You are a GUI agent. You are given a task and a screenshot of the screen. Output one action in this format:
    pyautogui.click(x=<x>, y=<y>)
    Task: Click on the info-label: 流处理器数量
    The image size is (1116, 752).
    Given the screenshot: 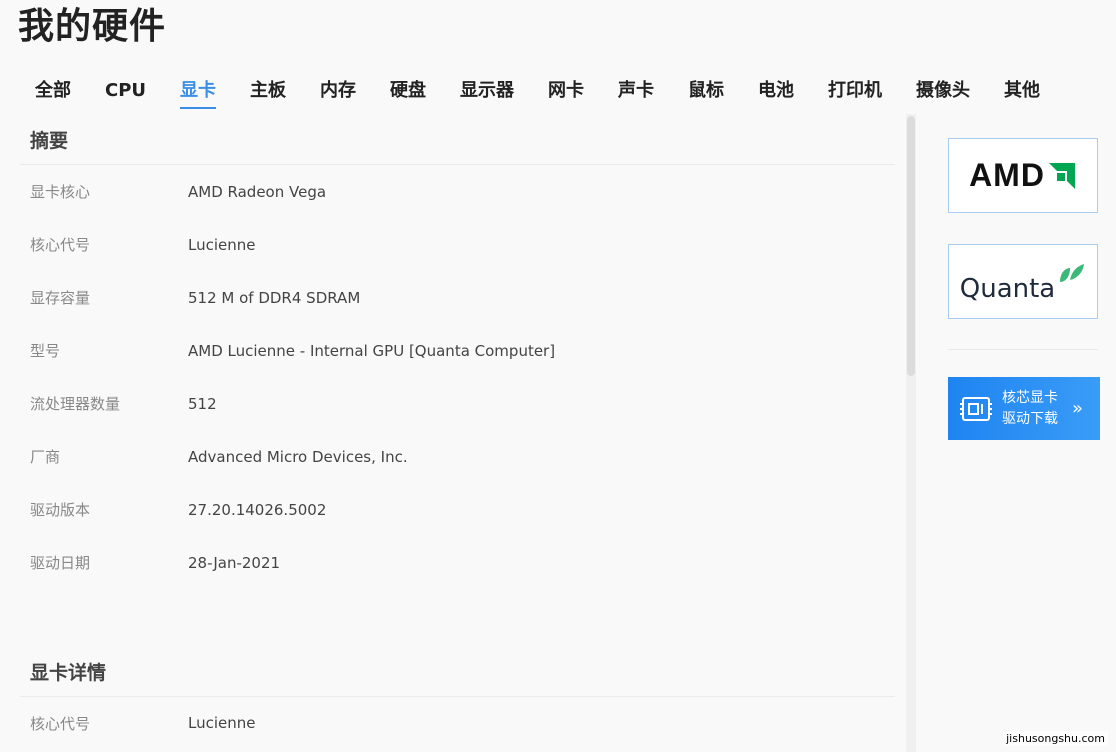 What is the action you would take?
    pyautogui.click(x=75, y=404)
    